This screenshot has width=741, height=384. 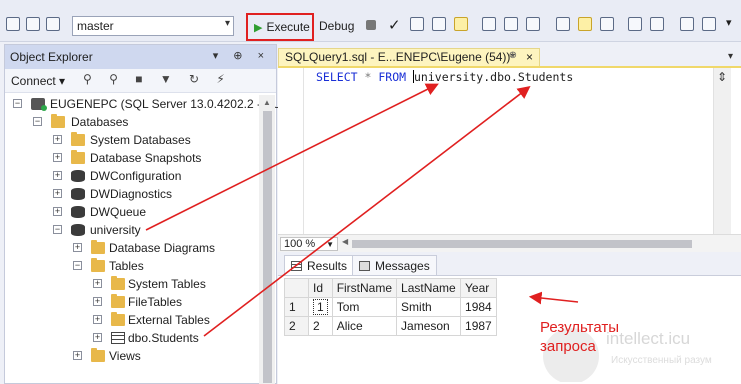 I want to click on debug-button: Debug, so click(x=336, y=26).